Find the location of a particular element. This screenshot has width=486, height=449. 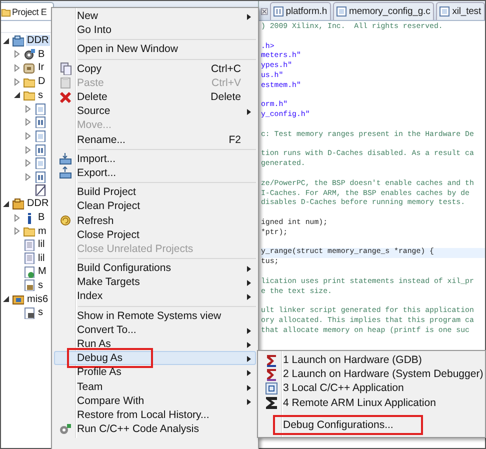

shortcut-label: F2 is located at coordinates (235, 140).